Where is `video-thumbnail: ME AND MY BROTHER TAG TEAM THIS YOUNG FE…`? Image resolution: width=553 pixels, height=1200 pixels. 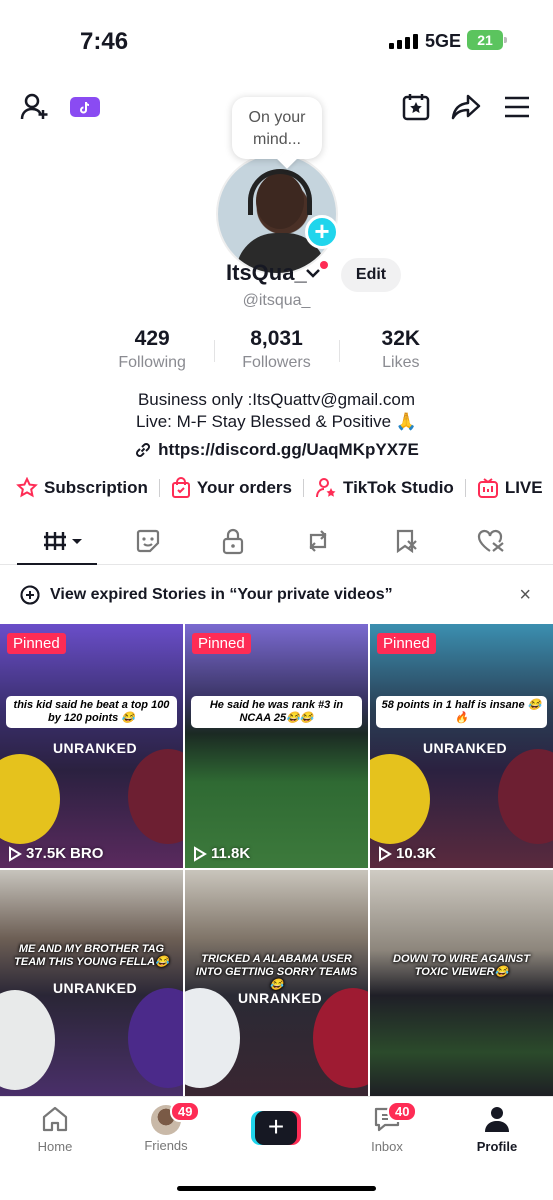 video-thumbnail: ME AND MY BROTHER TAG TEAM THIS YOUNG FE… is located at coordinates (91, 983).